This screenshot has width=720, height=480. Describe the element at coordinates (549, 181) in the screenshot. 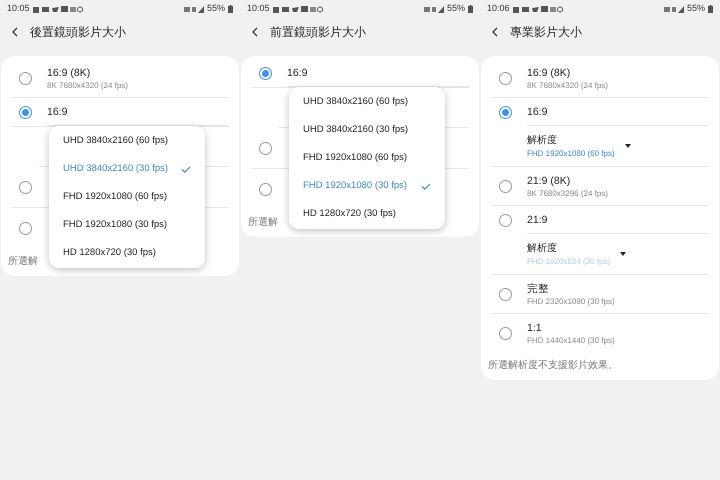

I see `option-label: 21:9 (8K)` at that location.